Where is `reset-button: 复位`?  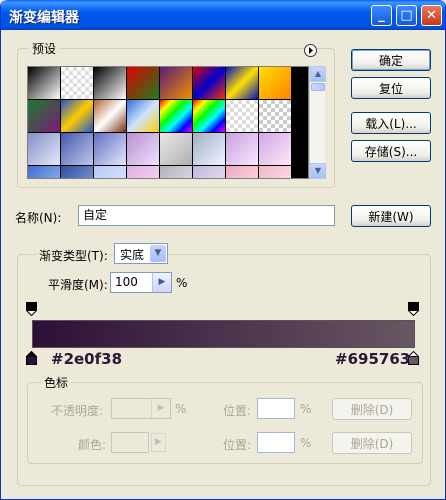
reset-button: 复位 is located at coordinates (391, 88).